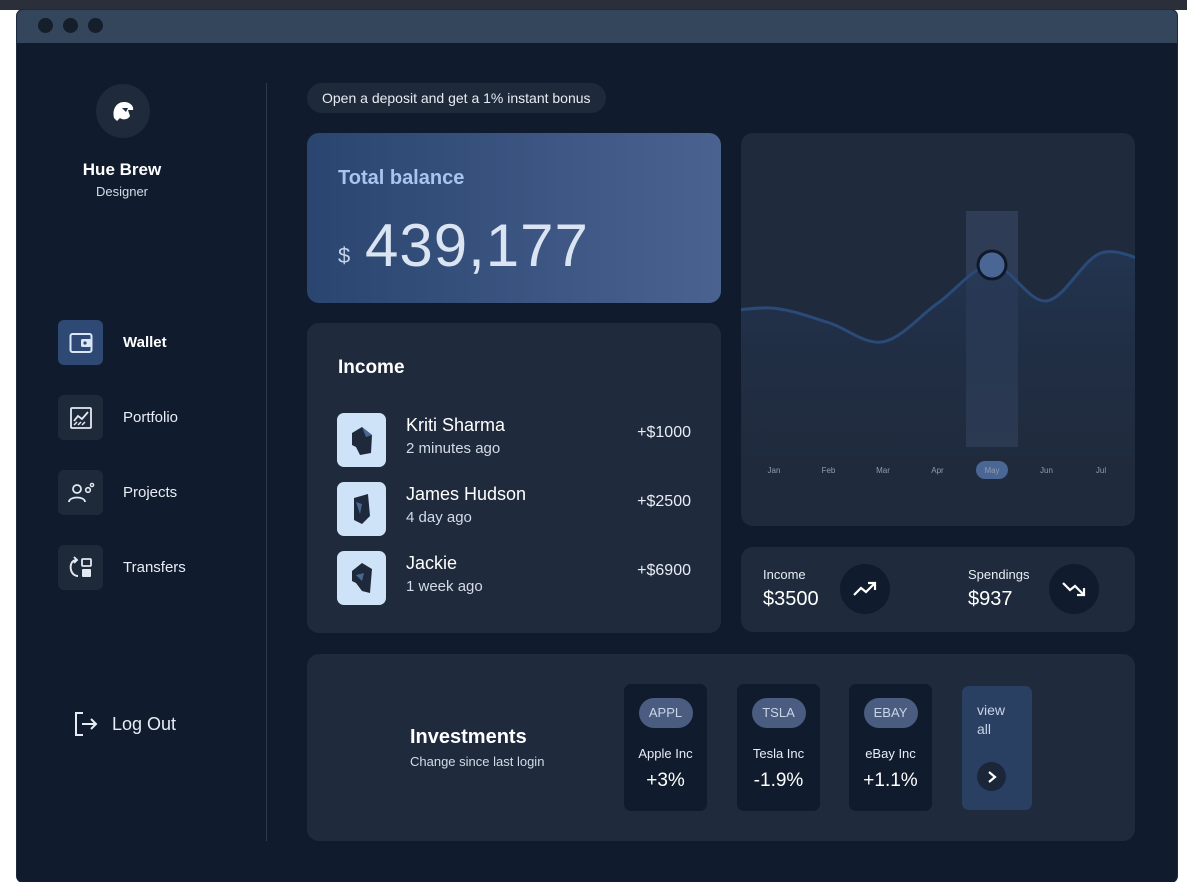  What do you see at coordinates (145, 342) in the screenshot?
I see `sidebar-item-label: Wallet` at bounding box center [145, 342].